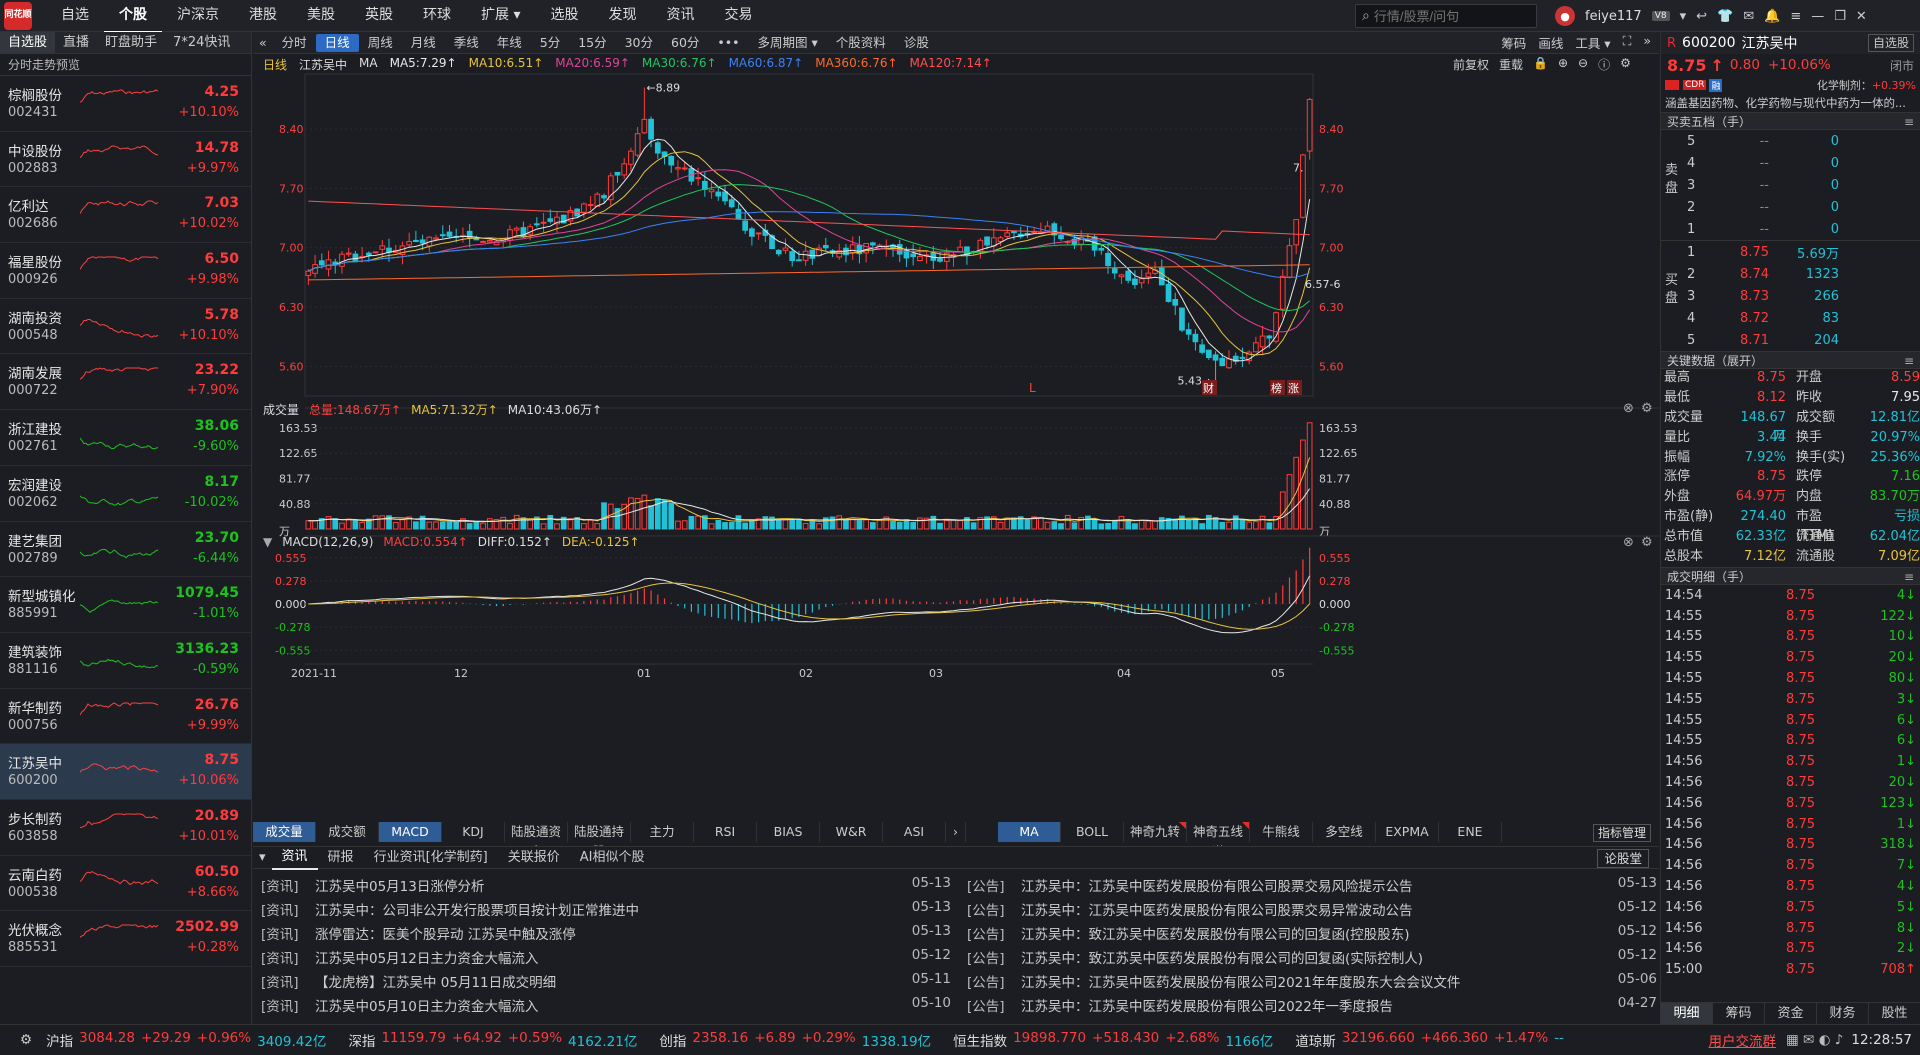  What do you see at coordinates (1312, 1007) in the screenshot?
I see `news-item: [公告] 江苏吴中：江苏吴中医药发展股份有限公司2022年一季度报告 04-27` at bounding box center [1312, 1007].